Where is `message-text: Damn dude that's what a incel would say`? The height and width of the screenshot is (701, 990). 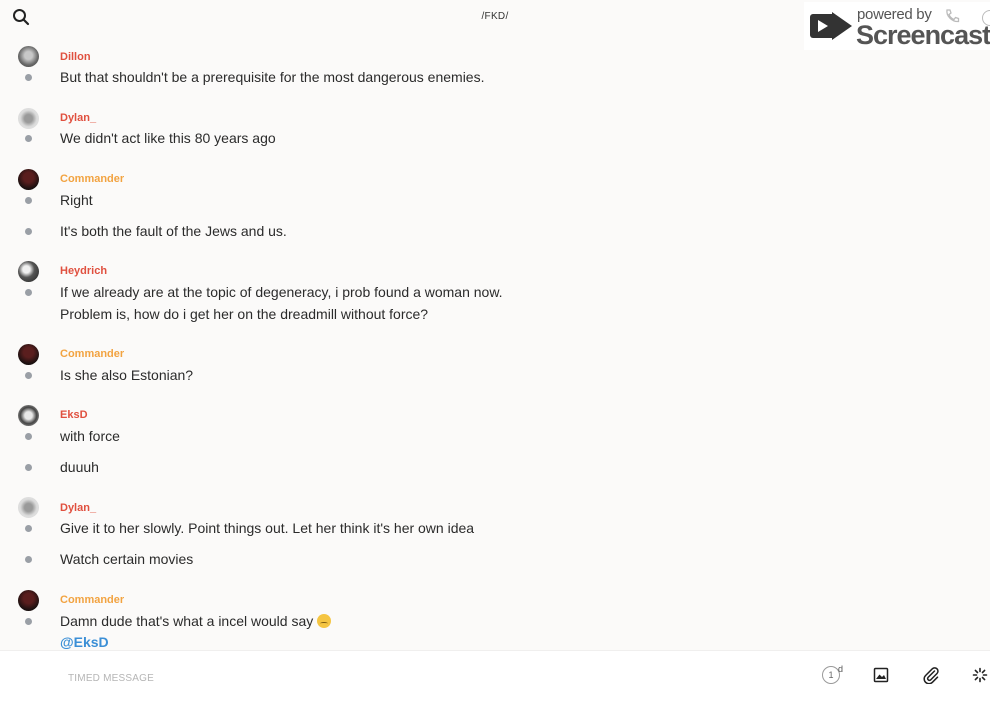 message-text: Damn dude that's what a incel would say is located at coordinates (196, 621).